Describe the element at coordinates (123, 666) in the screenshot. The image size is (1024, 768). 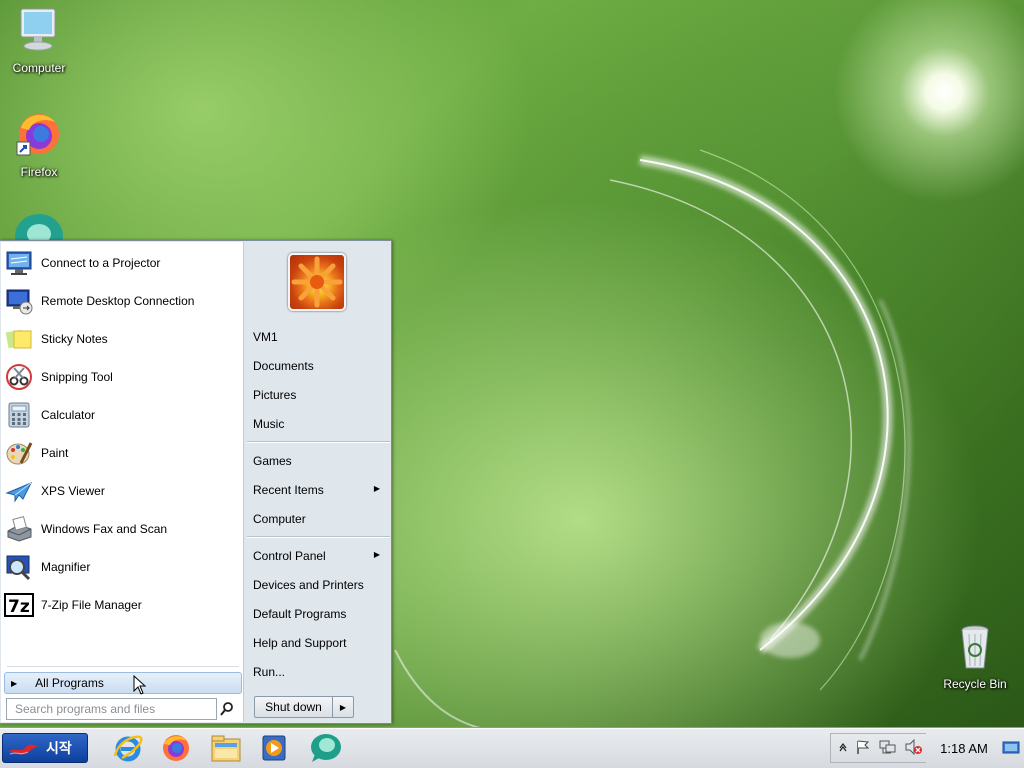
I see `programs-separator` at that location.